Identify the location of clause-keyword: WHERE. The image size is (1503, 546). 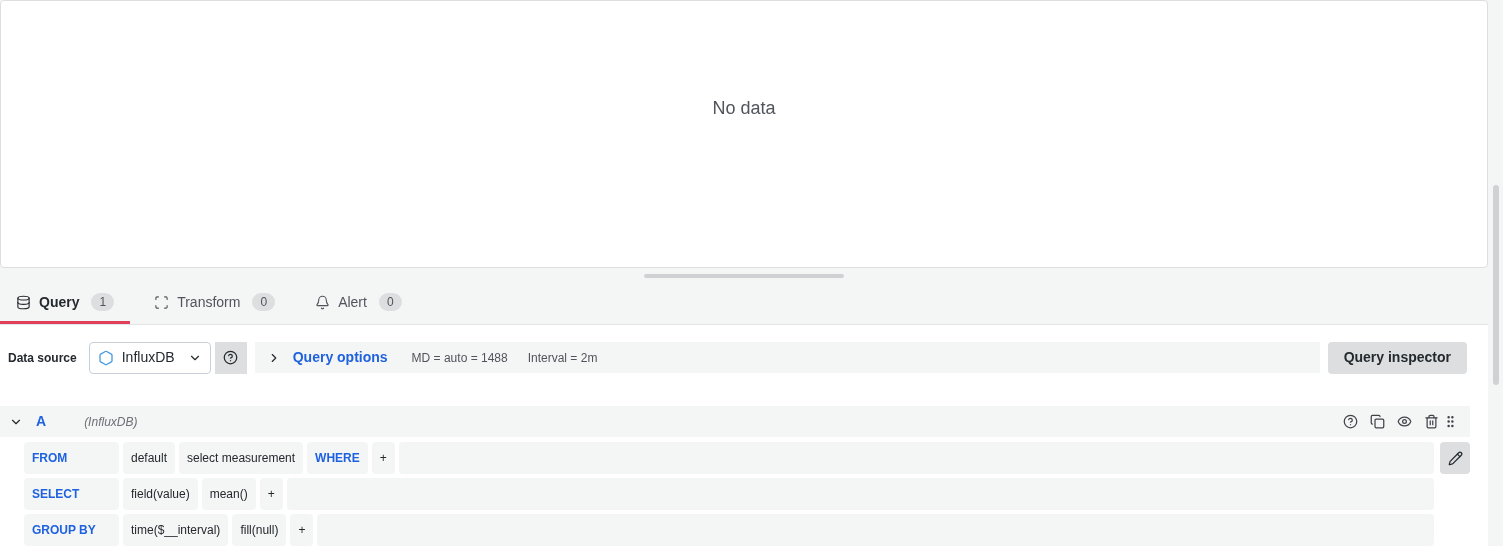
(337, 458).